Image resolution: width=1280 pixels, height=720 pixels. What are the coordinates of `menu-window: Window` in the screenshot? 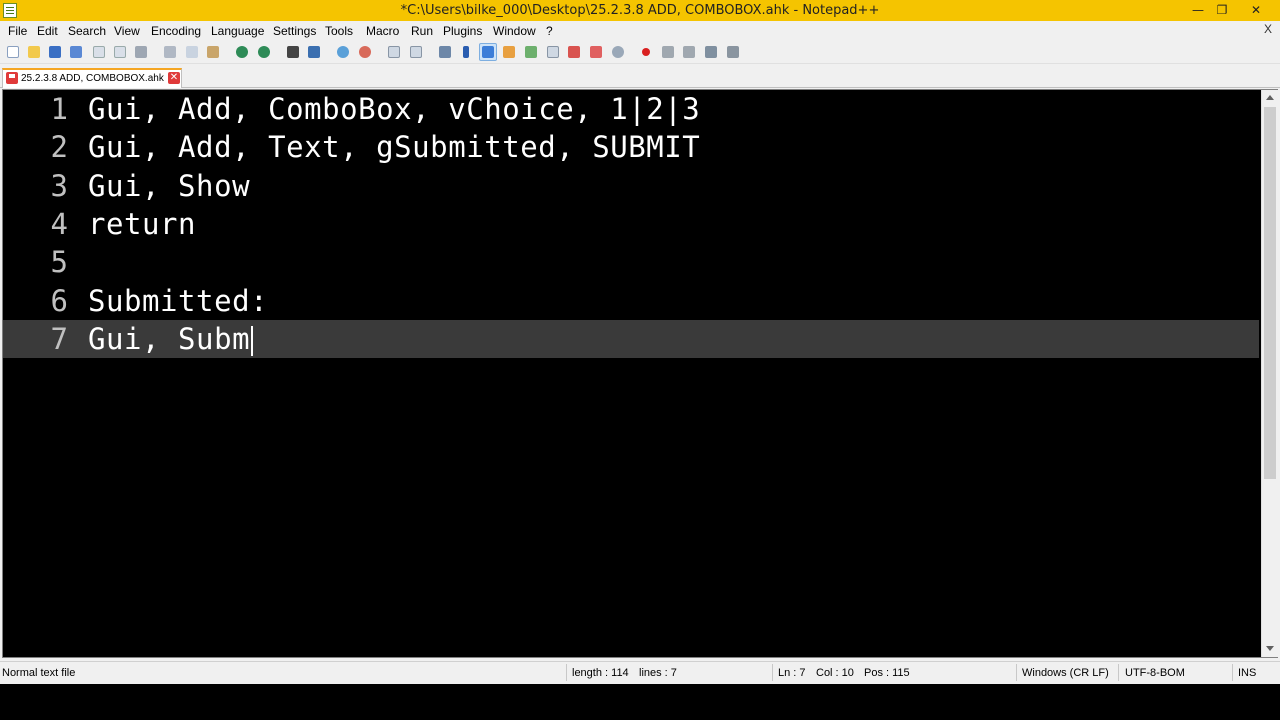 It's located at (514, 31).